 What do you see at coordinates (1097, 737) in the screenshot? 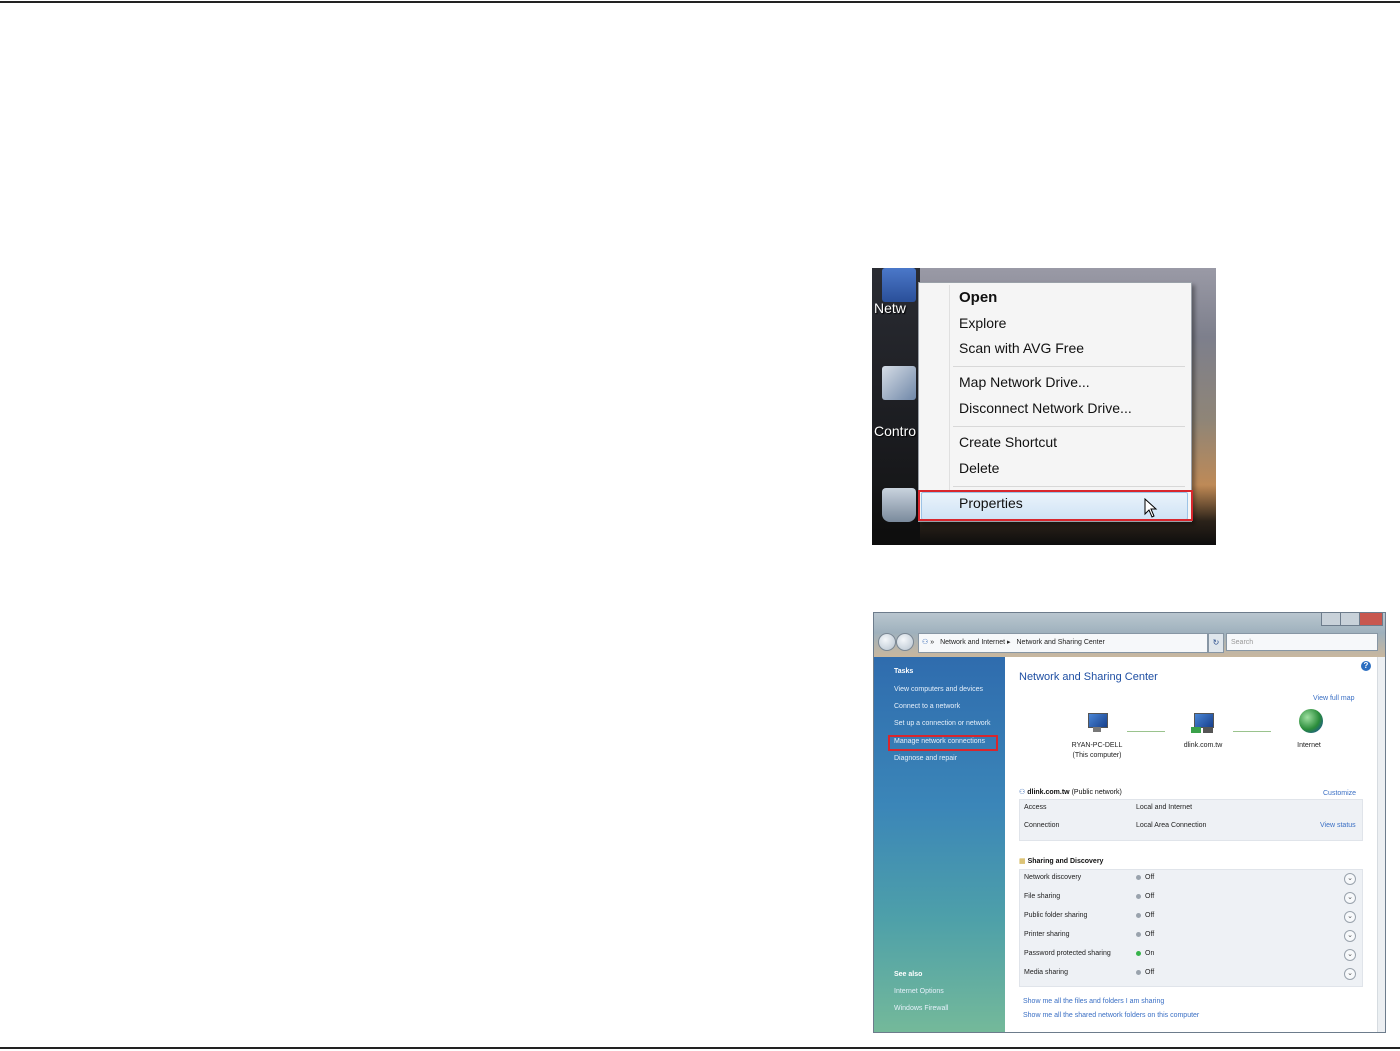
I see `map-node-this-computer: RYAN-PC-DELL (This computer)` at bounding box center [1097, 737].